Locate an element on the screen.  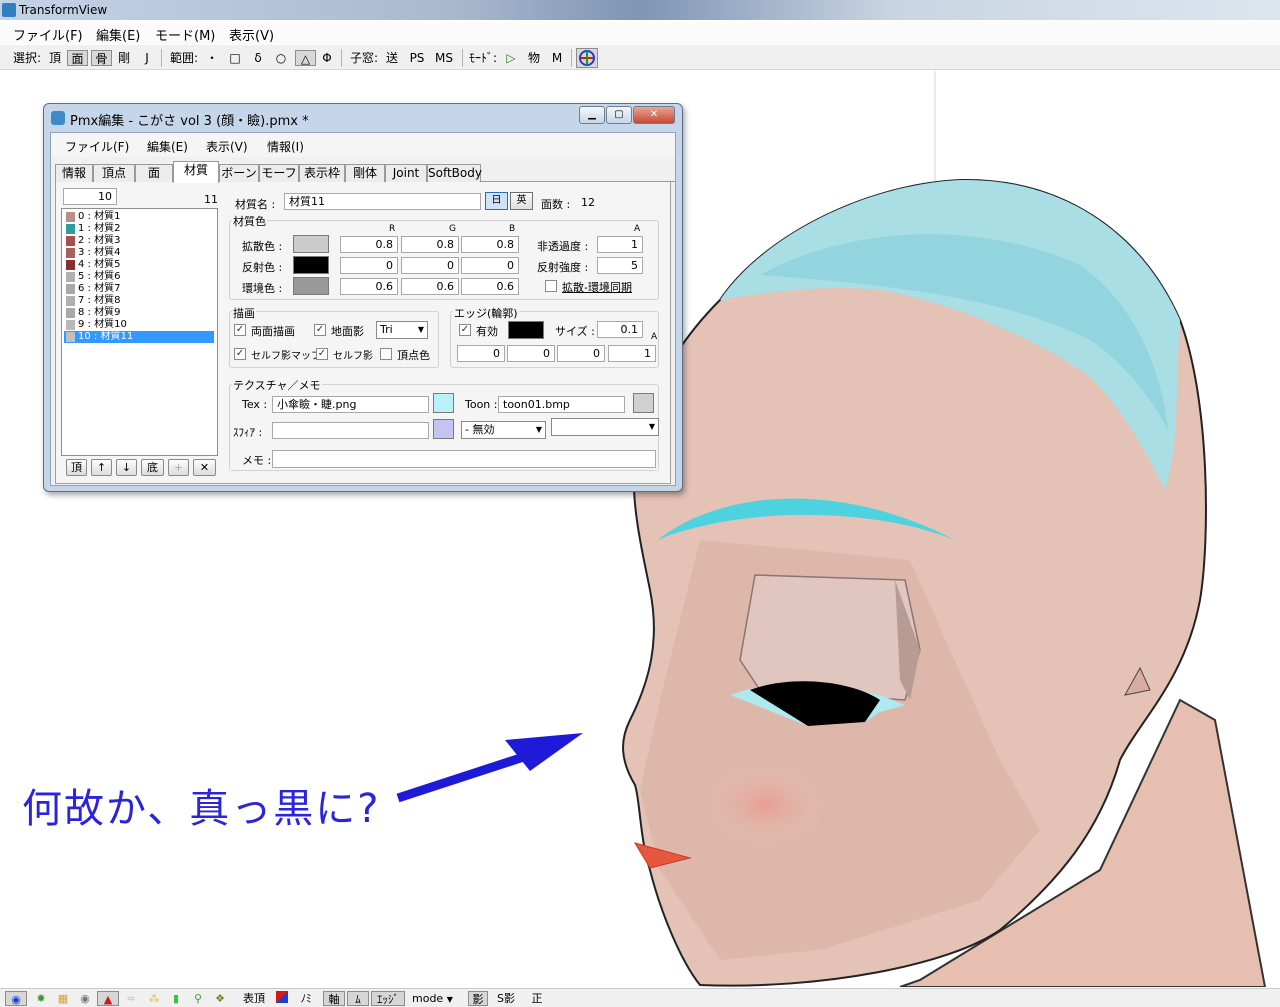
primitive-type-dropdown: Tri ▼ is located at coordinates (402, 330).